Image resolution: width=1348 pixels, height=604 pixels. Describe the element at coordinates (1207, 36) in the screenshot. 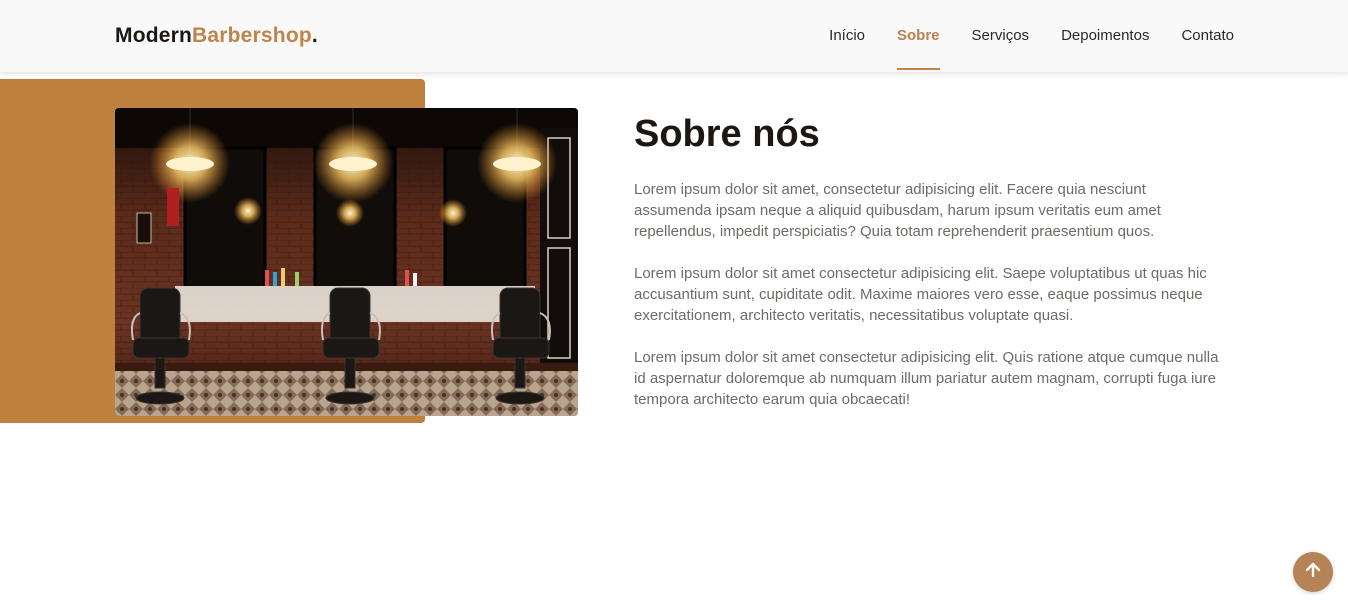

I see `nav-item-contato: Contato` at that location.